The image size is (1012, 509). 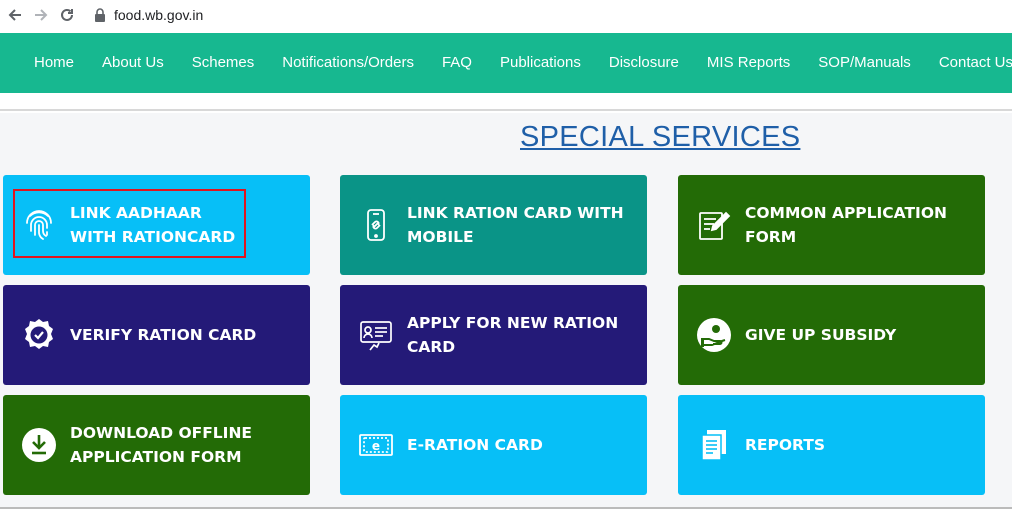 What do you see at coordinates (714, 445) in the screenshot?
I see `reports-icon` at bounding box center [714, 445].